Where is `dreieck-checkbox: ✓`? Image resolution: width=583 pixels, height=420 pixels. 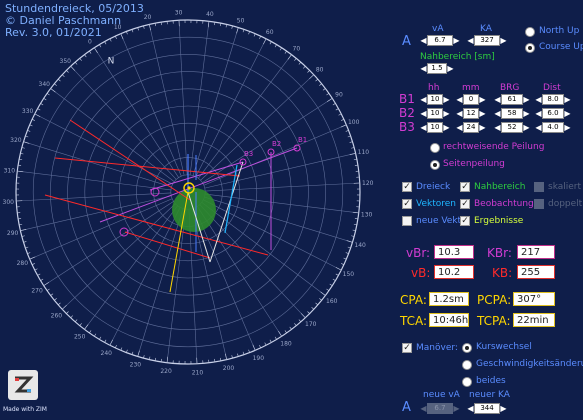 dreieck-checkbox: ✓ is located at coordinates (407, 187).